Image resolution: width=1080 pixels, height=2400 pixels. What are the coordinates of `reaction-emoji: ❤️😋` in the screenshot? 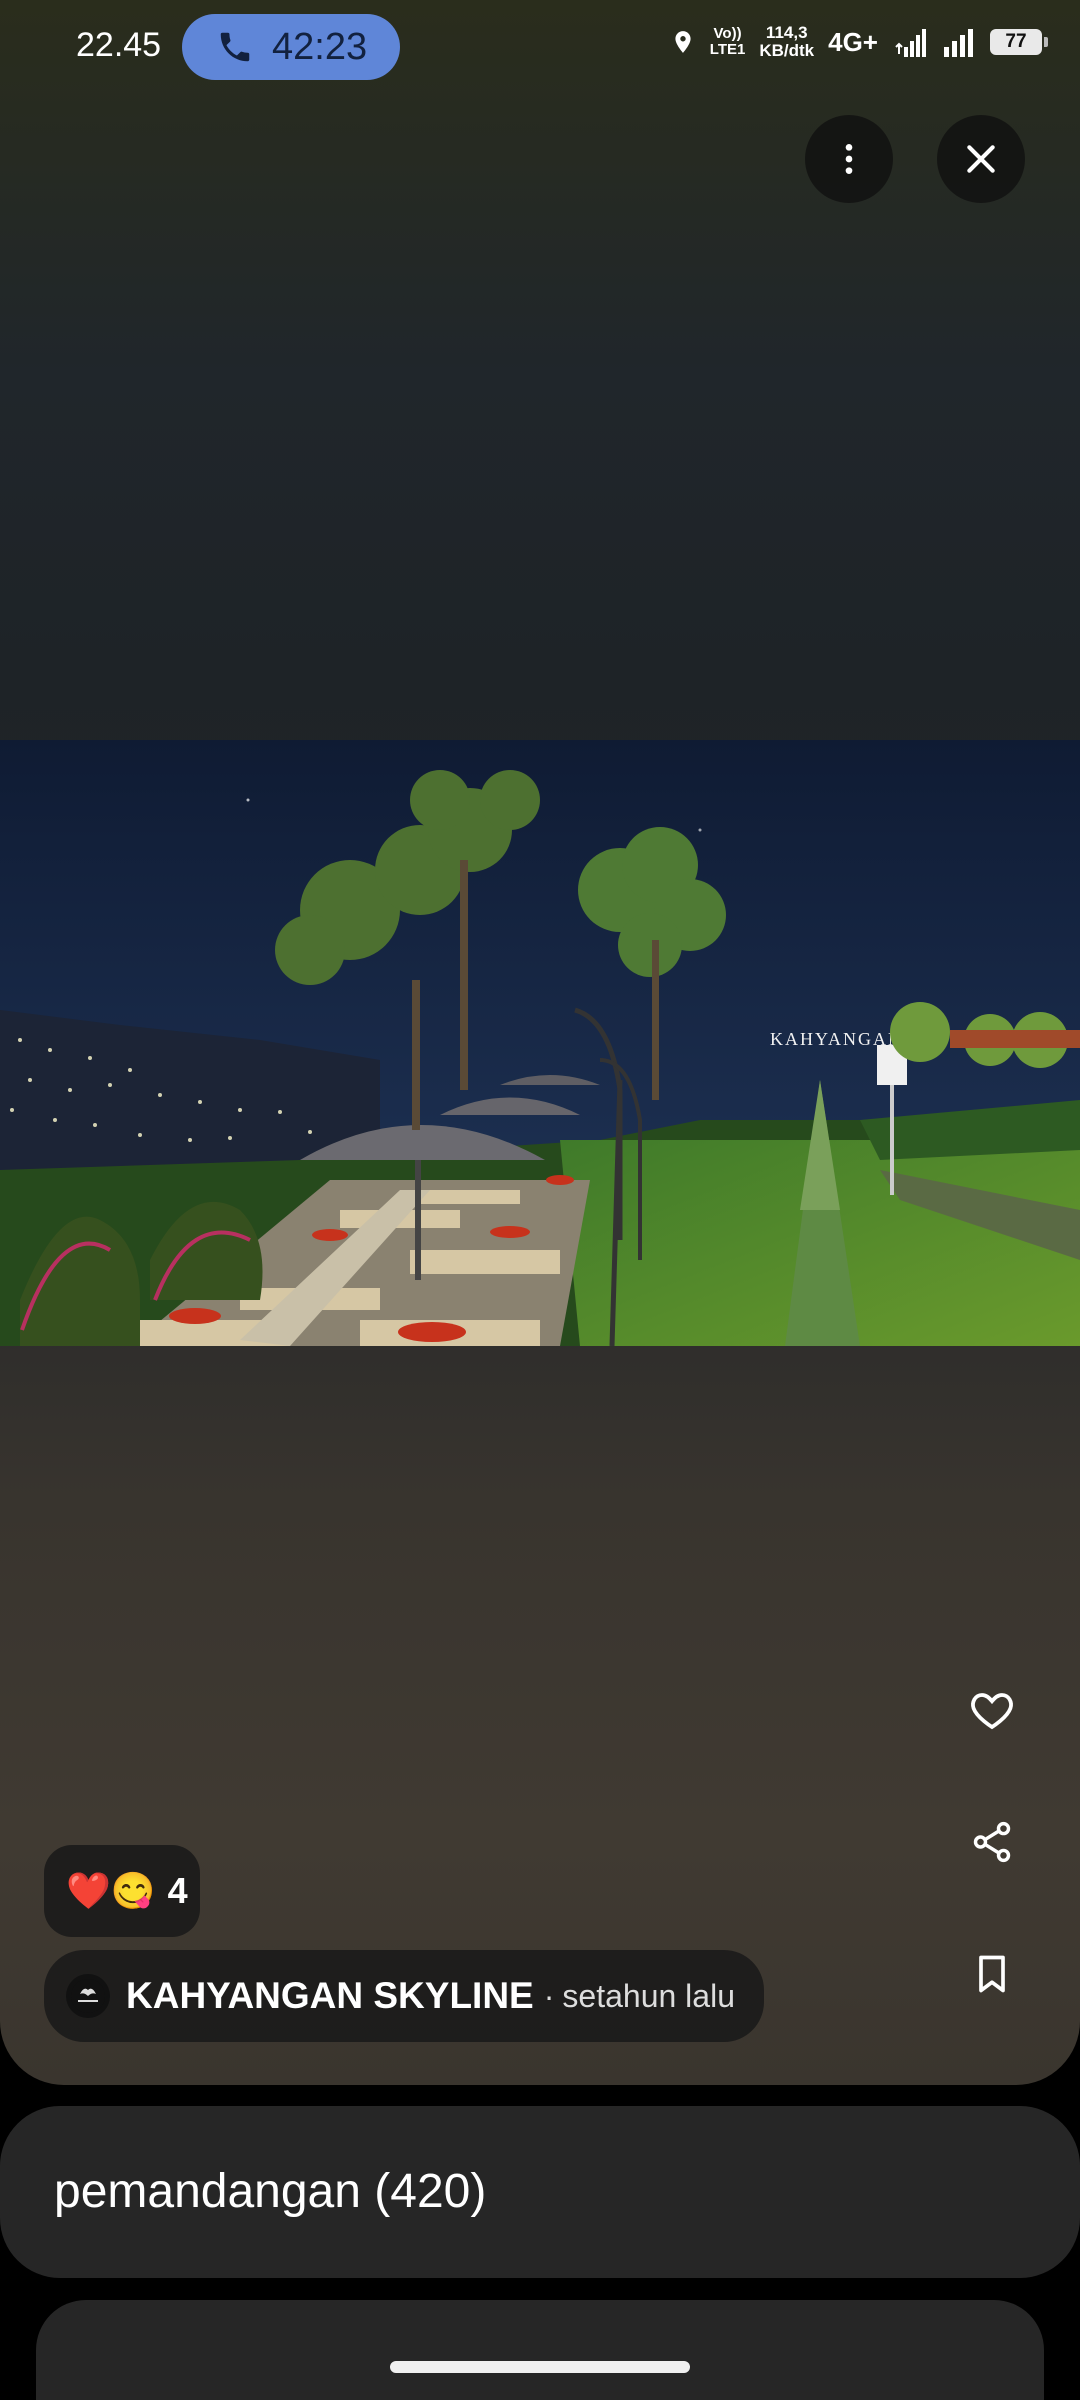 It's located at (111, 1890).